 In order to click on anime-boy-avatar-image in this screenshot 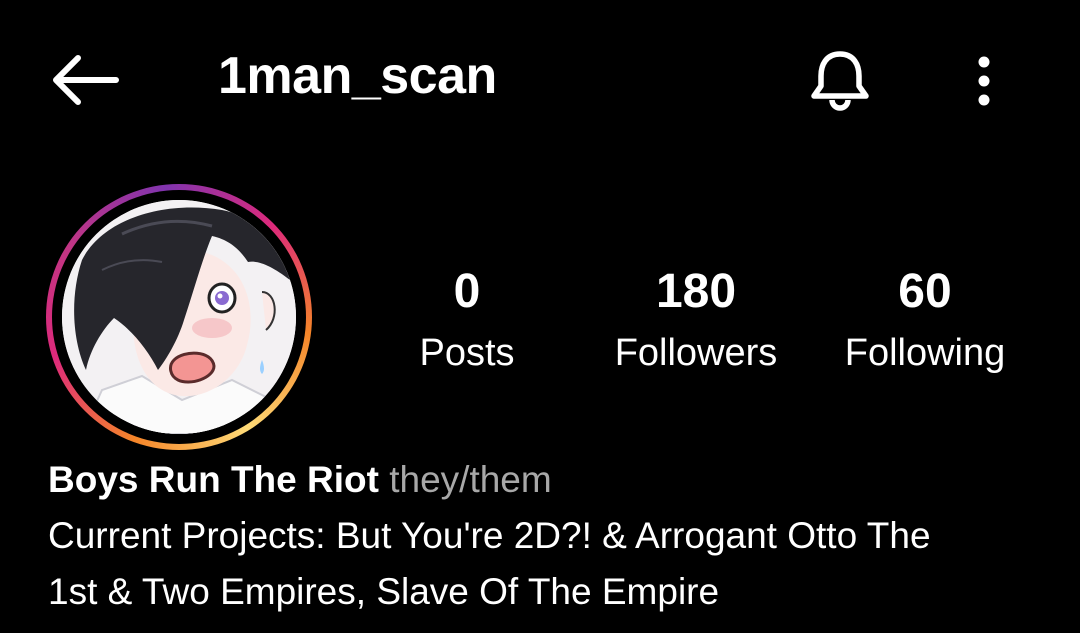, I will do `click(179, 317)`.